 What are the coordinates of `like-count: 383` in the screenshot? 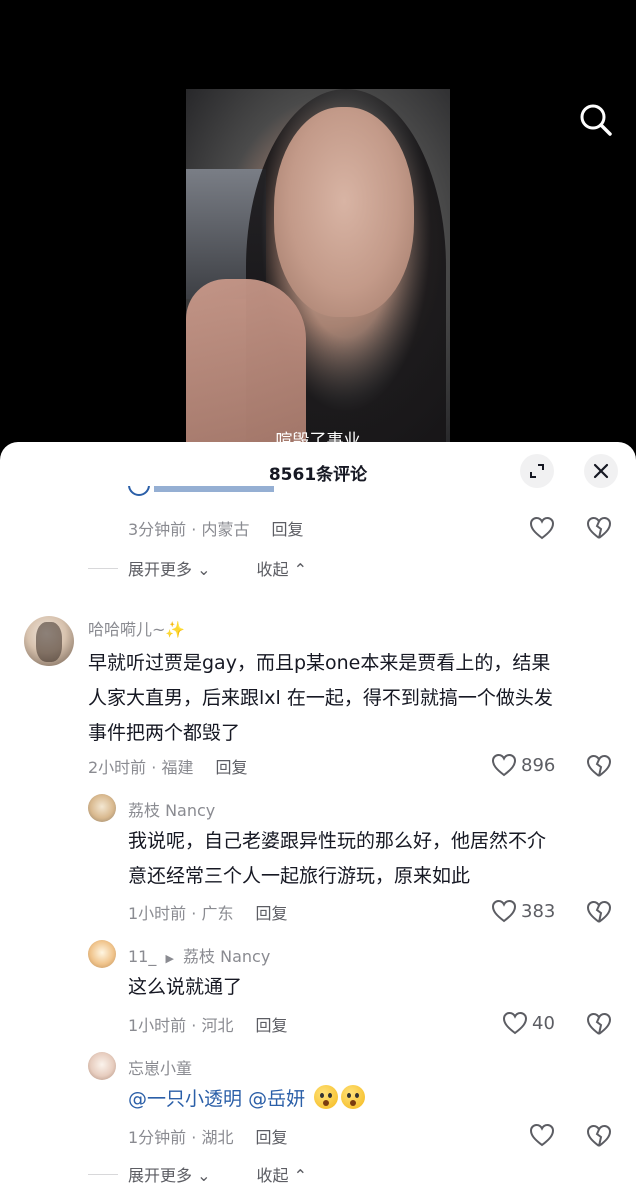 It's located at (538, 911).